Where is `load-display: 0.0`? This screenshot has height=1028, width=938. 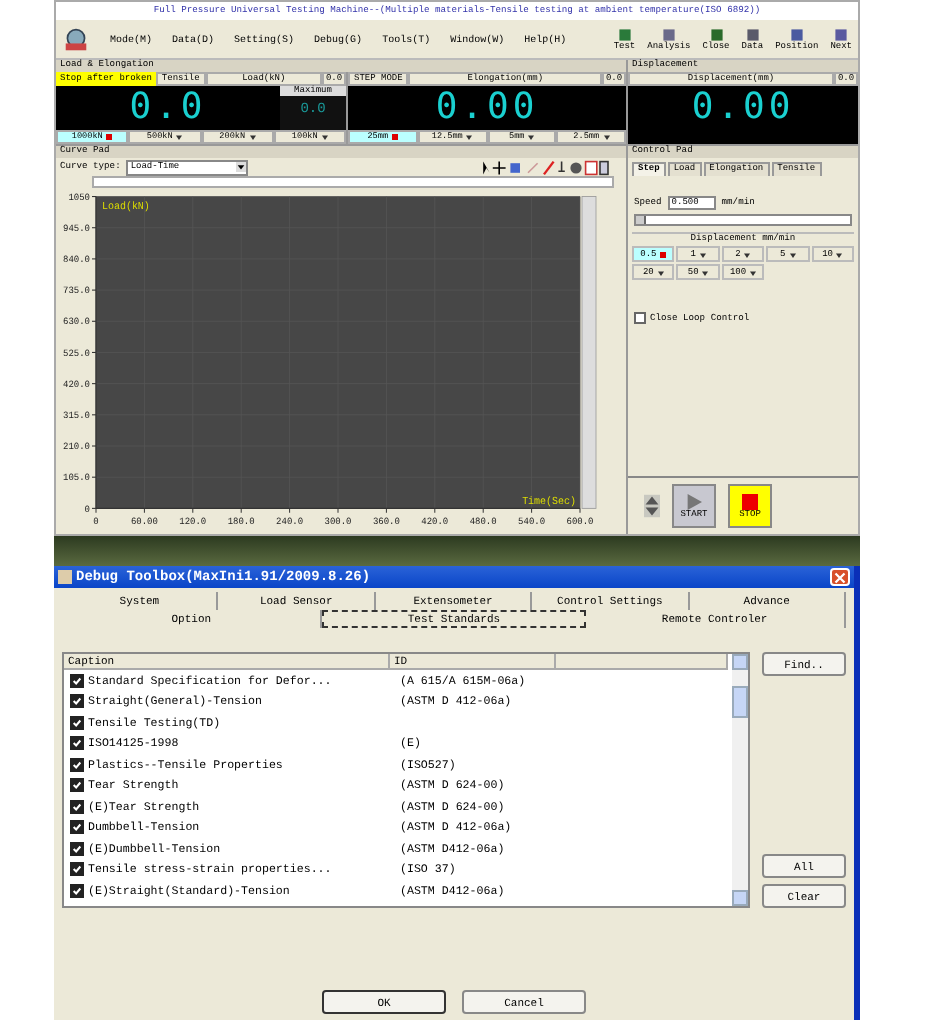
load-display: 0.0 is located at coordinates (168, 108).